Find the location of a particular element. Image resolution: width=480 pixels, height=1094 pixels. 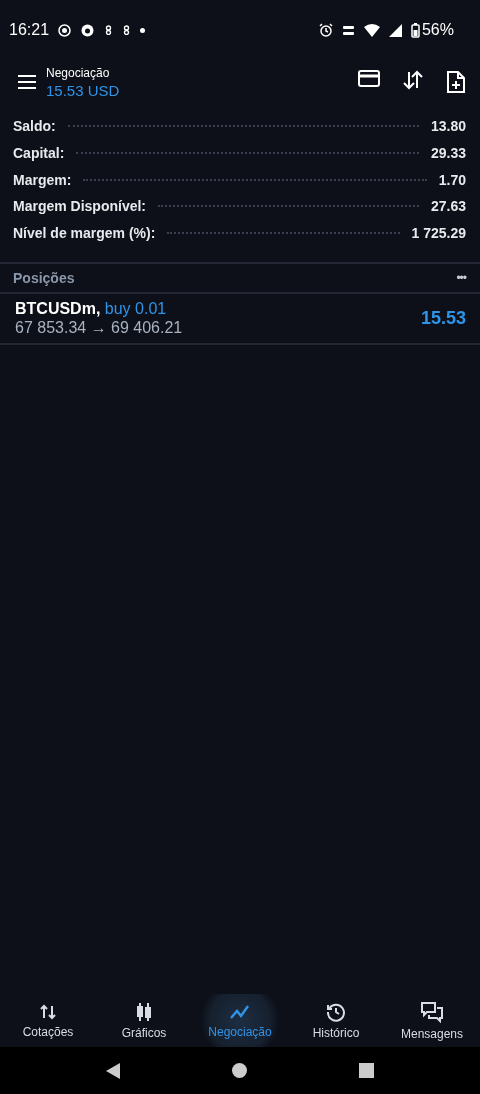

target-icon is located at coordinates (65, 30).